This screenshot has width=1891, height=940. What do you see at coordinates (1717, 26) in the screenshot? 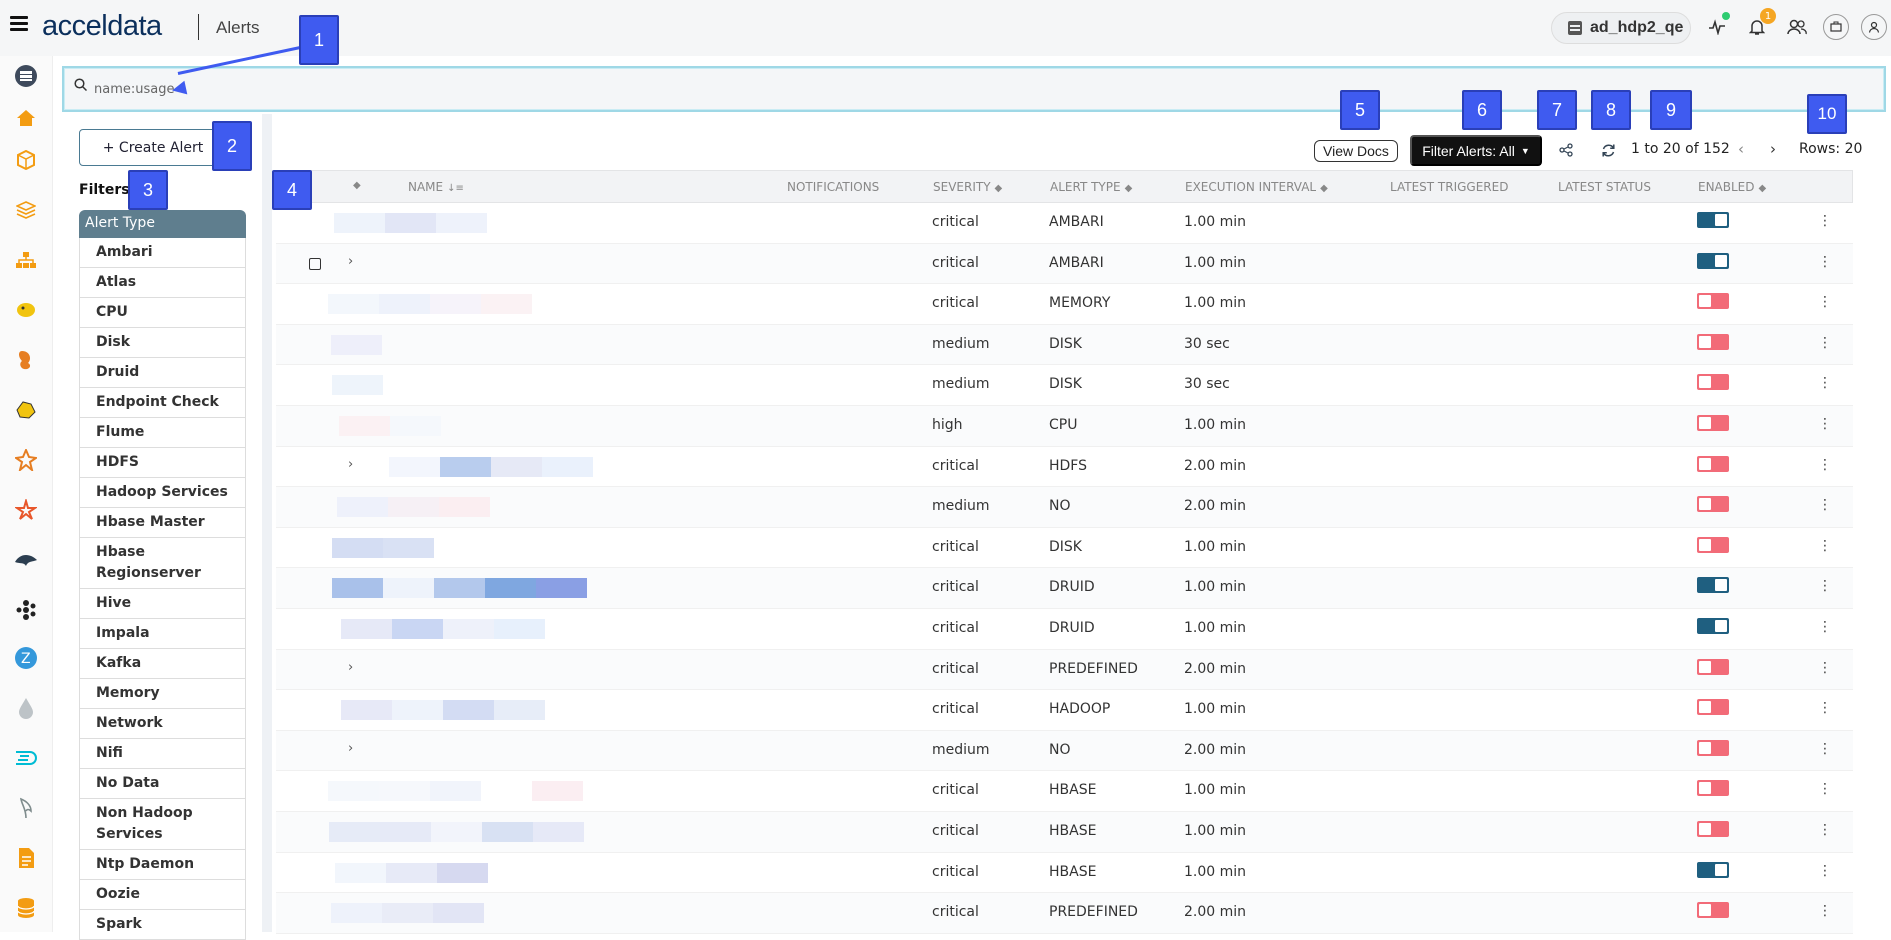
I see `activity-icon` at bounding box center [1717, 26].